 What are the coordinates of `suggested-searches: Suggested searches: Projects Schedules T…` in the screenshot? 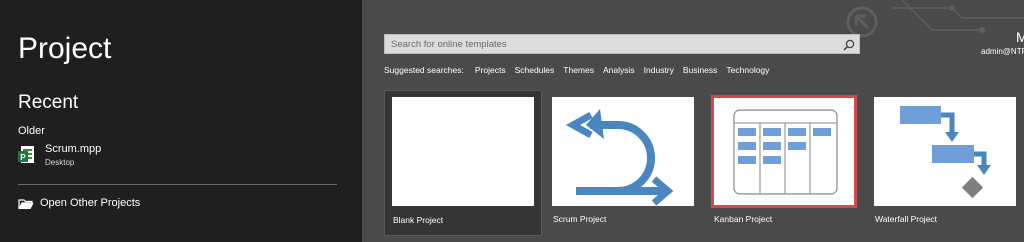 It's located at (581, 71).